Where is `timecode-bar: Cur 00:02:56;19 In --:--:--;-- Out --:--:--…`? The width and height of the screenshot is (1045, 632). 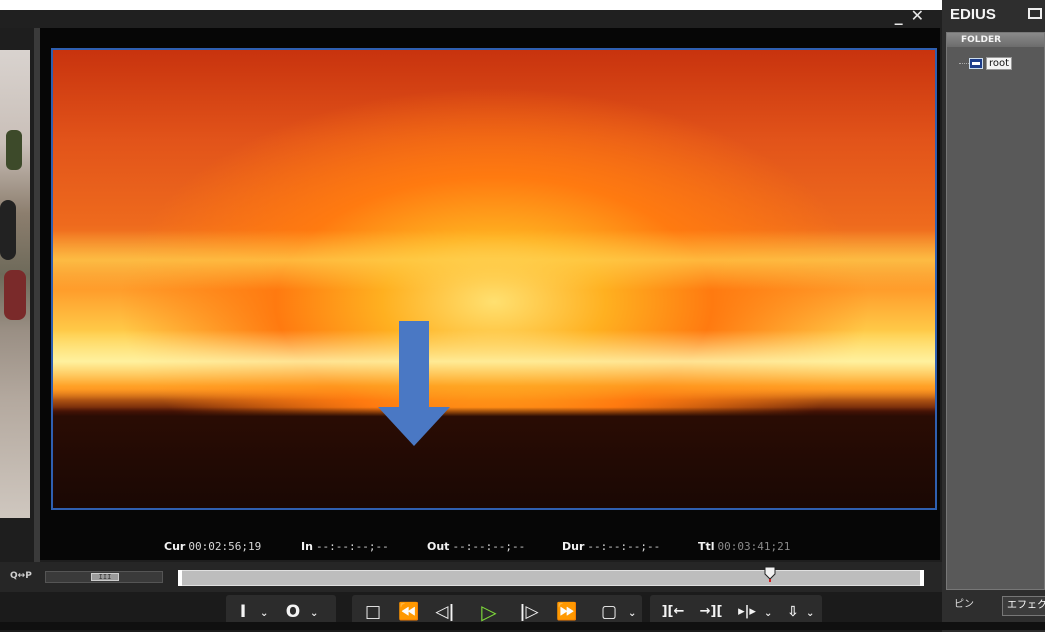 timecode-bar: Cur 00:02:56;19 In --:--:--;-- Out --:--:--… is located at coordinates (490, 547).